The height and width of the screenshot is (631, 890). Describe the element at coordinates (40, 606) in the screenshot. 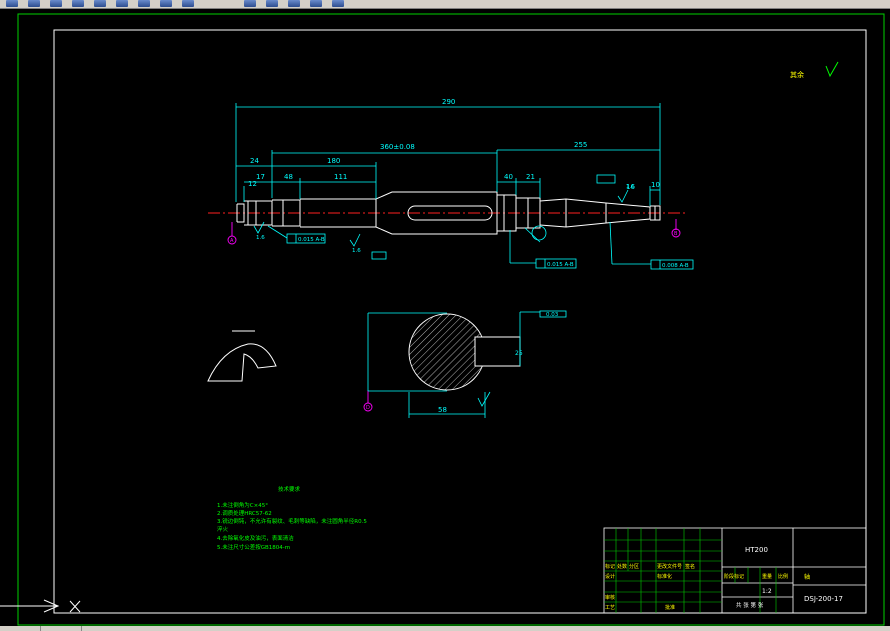

I see `ucs-icon` at that location.